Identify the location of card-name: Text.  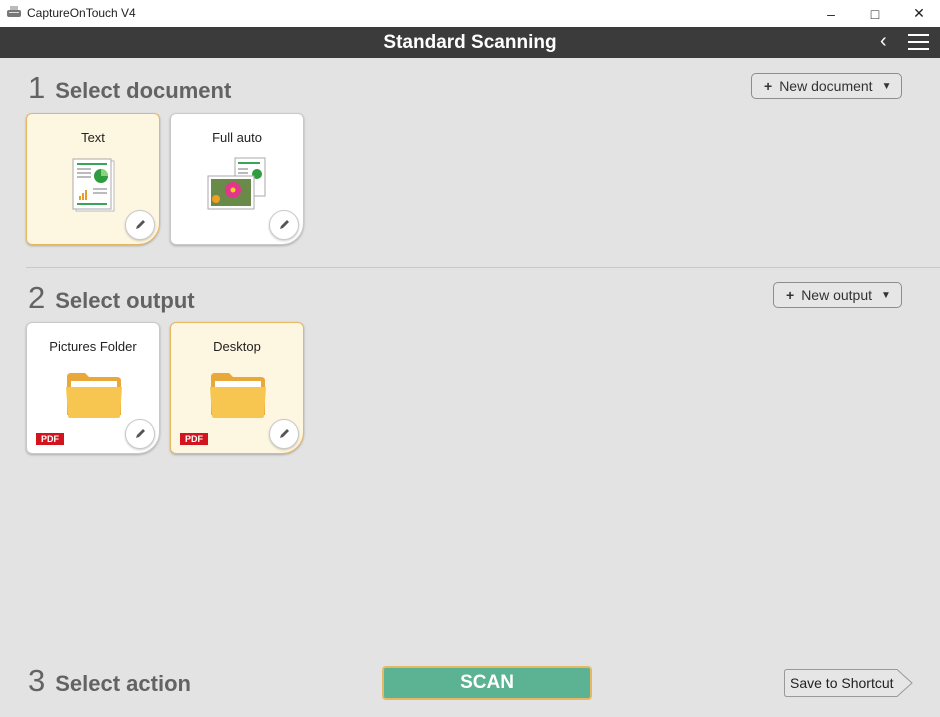
(93, 137).